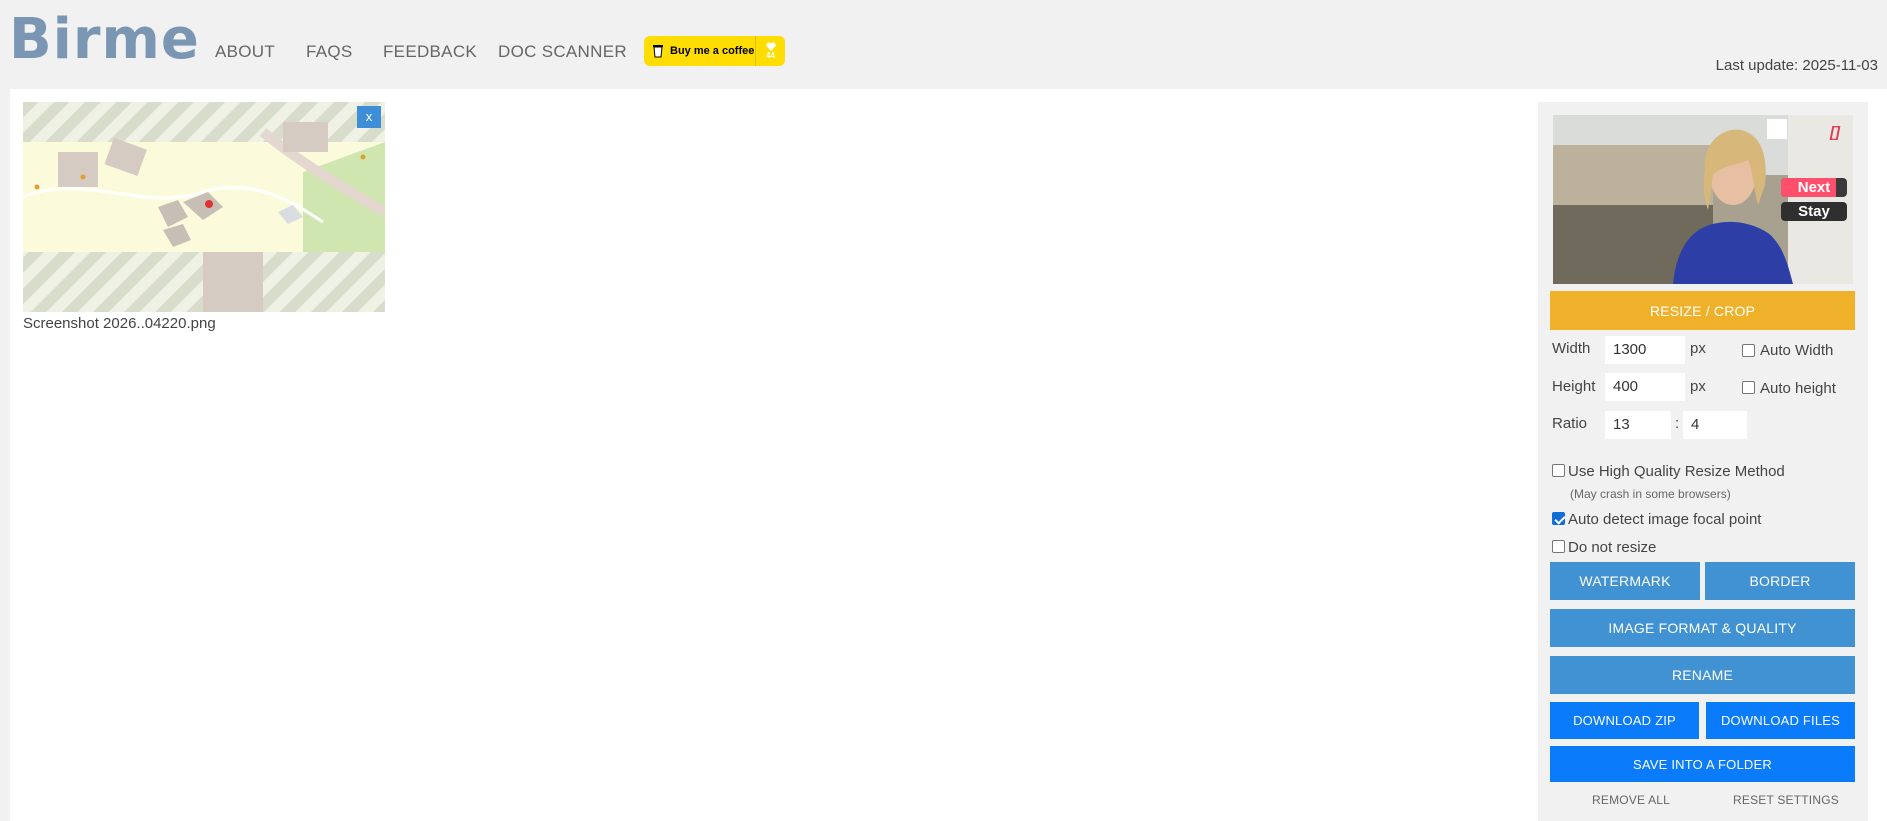 This screenshot has height=821, width=1887. What do you see at coordinates (1624, 720) in the screenshot?
I see `download-zip-button: DOWNLOAD ZIP` at bounding box center [1624, 720].